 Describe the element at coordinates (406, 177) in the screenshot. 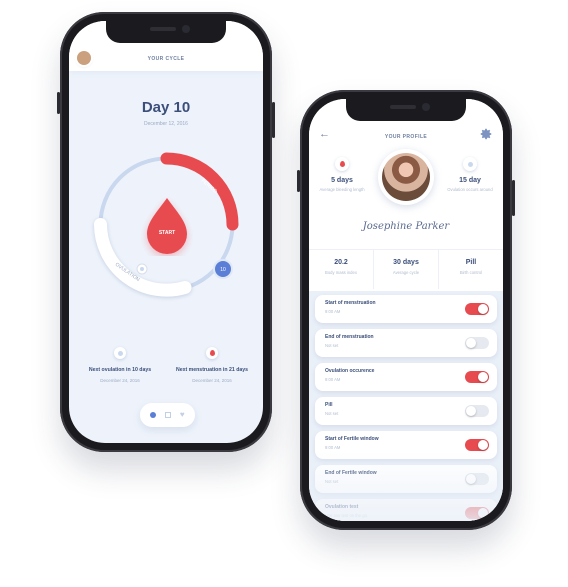

I see `profile-photo` at that location.